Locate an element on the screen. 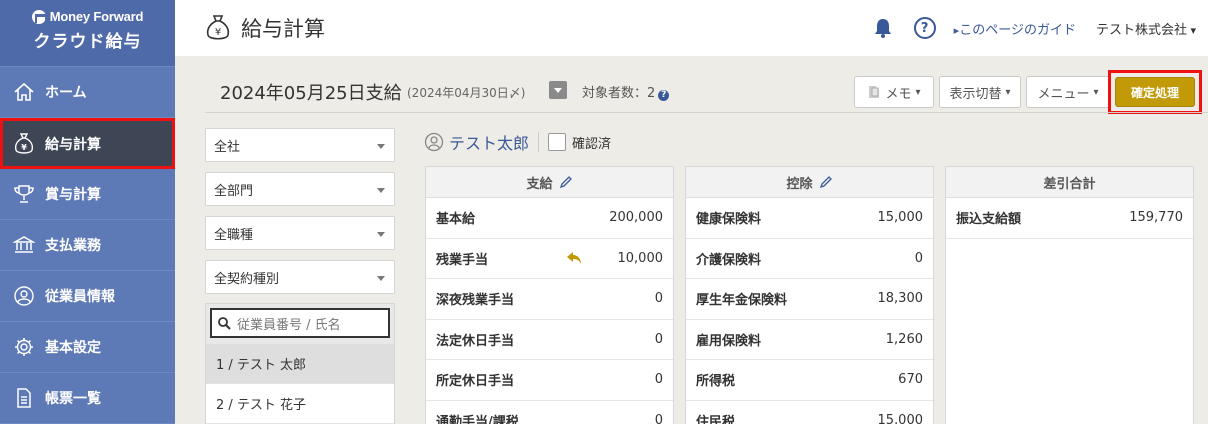  display-toggle-label: 表示切替 is located at coordinates (975, 94).